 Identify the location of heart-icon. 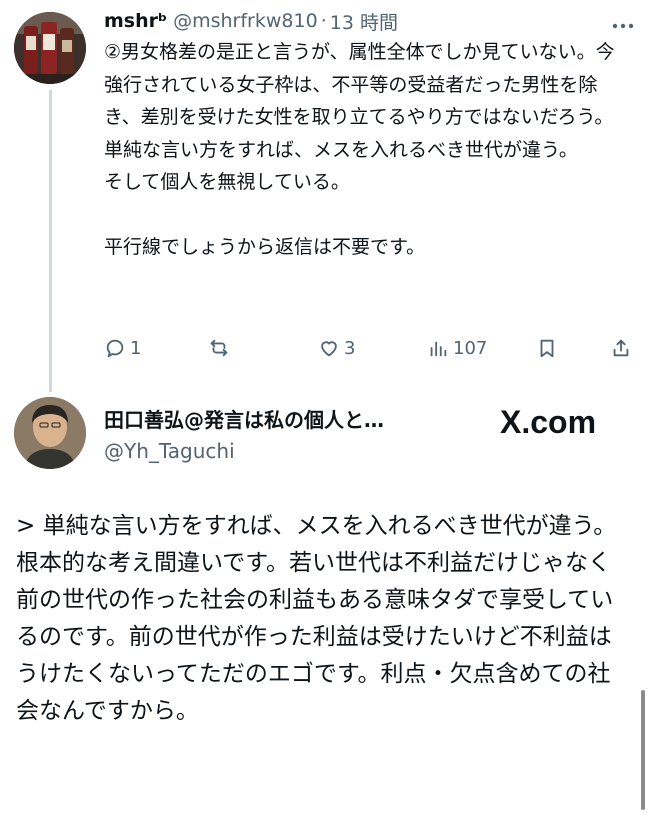
(329, 349).